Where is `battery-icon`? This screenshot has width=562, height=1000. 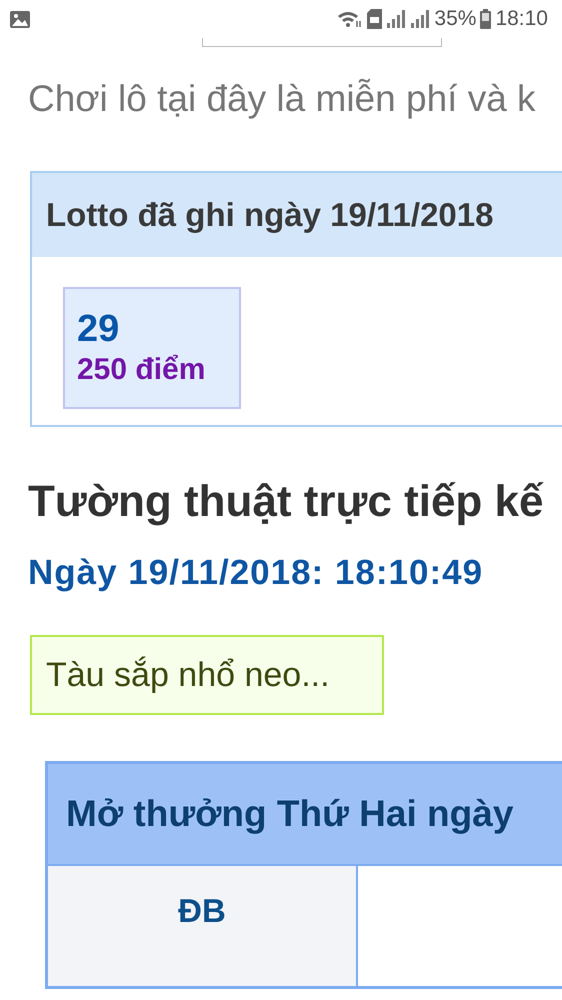 battery-icon is located at coordinates (486, 19).